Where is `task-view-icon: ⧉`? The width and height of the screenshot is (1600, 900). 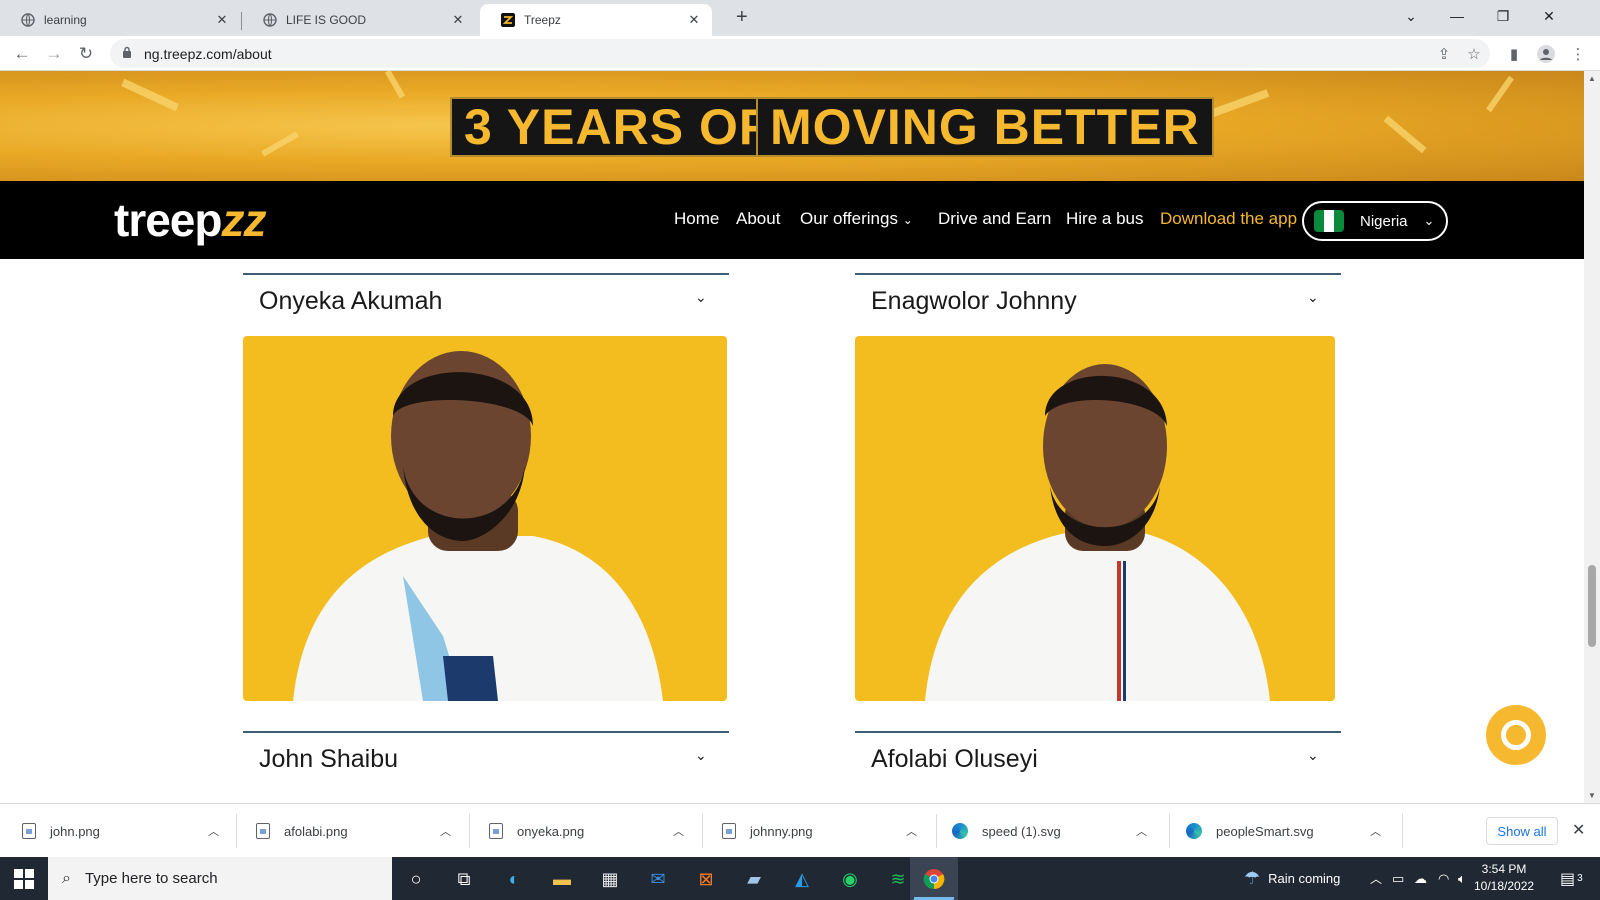 task-view-icon: ⧉ is located at coordinates (464, 879).